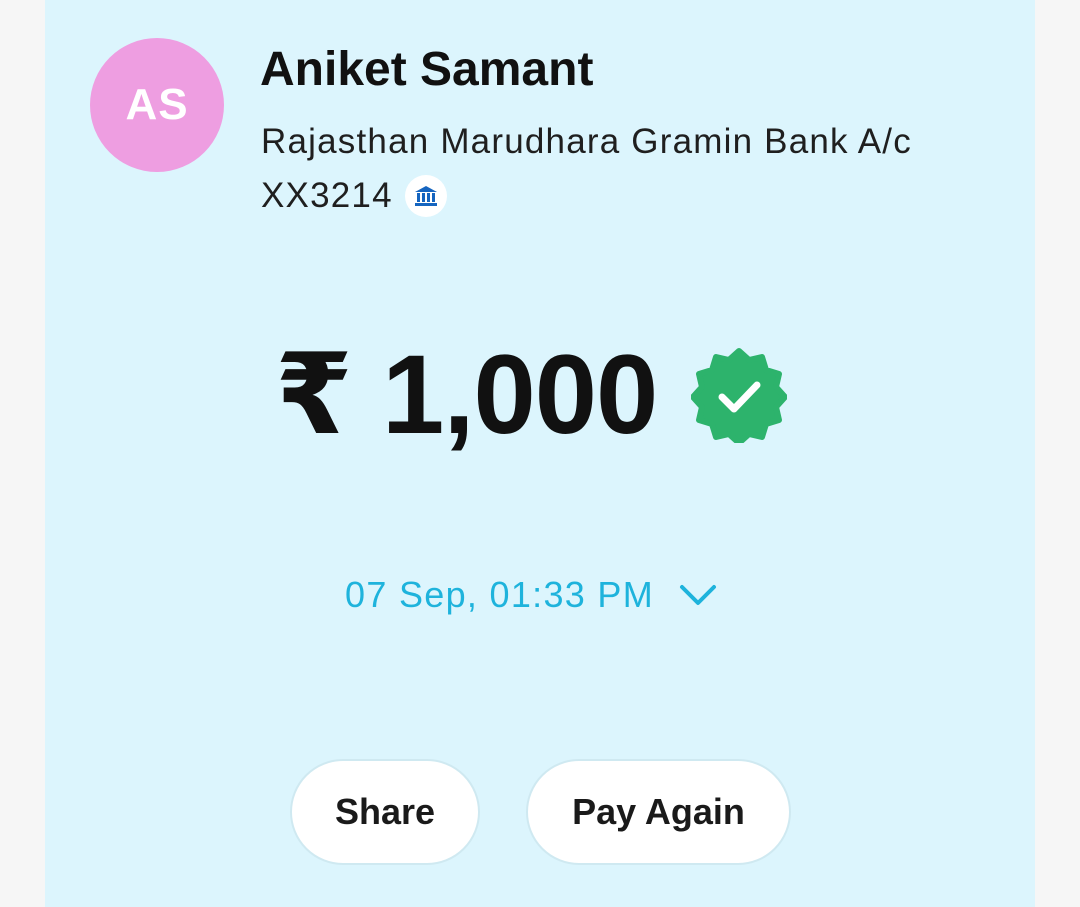 The width and height of the screenshot is (1080, 907). Describe the element at coordinates (425, 196) in the screenshot. I see `bank-icon` at that location.